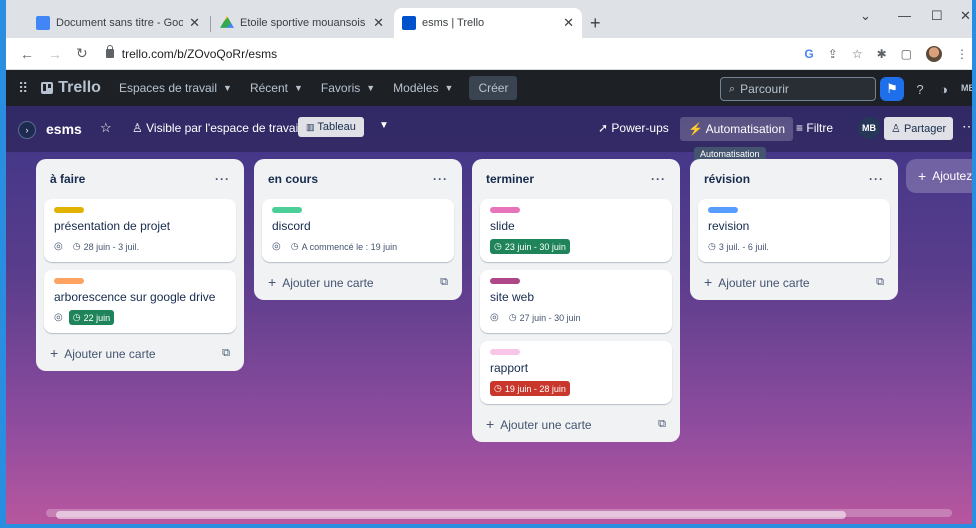  Describe the element at coordinates (865, 16) in the screenshot. I see `tab-search-icon: ⌄` at that location.